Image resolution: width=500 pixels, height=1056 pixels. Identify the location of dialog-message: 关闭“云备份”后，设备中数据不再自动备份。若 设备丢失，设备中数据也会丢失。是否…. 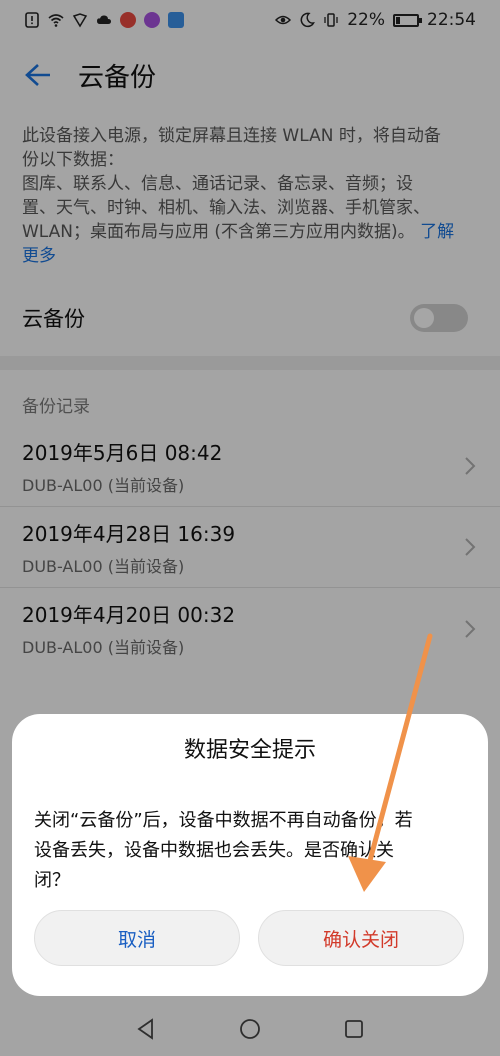
(252, 851).